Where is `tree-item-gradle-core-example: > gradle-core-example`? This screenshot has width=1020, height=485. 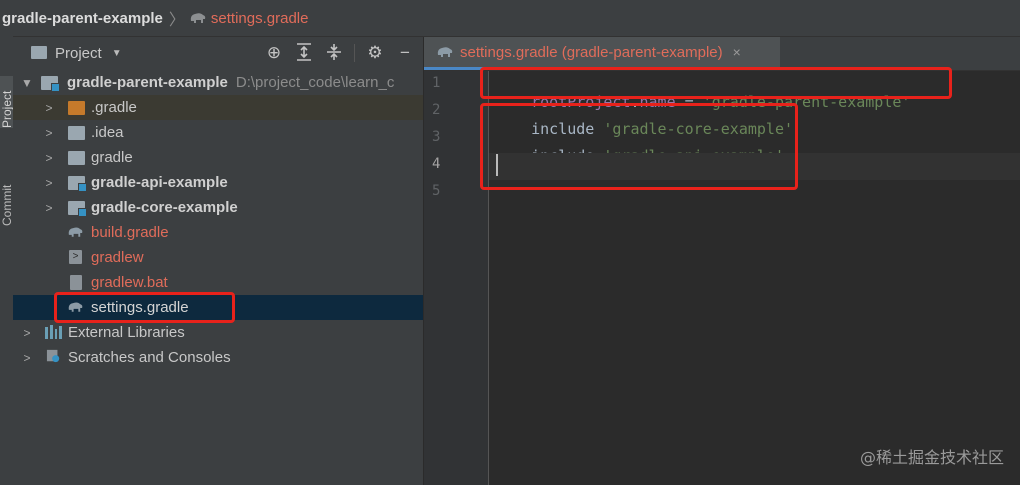
tree-item-gradle-core-example: > gradle-core-example is located at coordinates (218, 207).